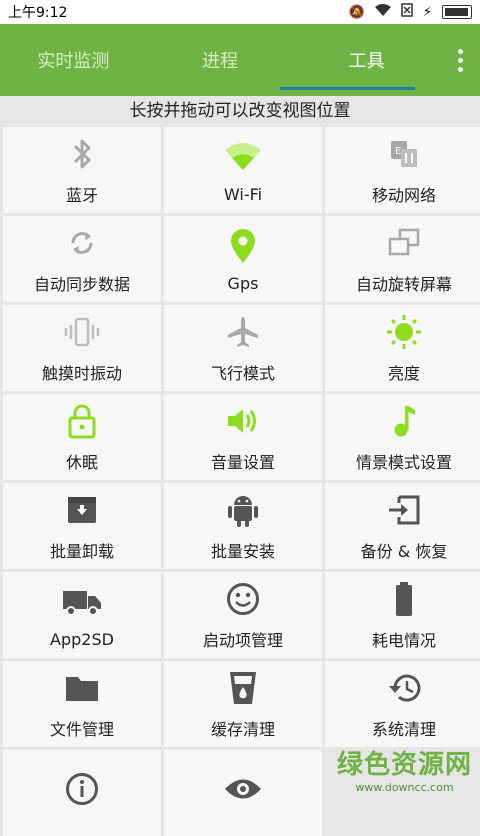 The width and height of the screenshot is (480, 836). Describe the element at coordinates (240, 111) in the screenshot. I see `drag-hint-text: 长按并拖动可以改变视图位置` at that location.